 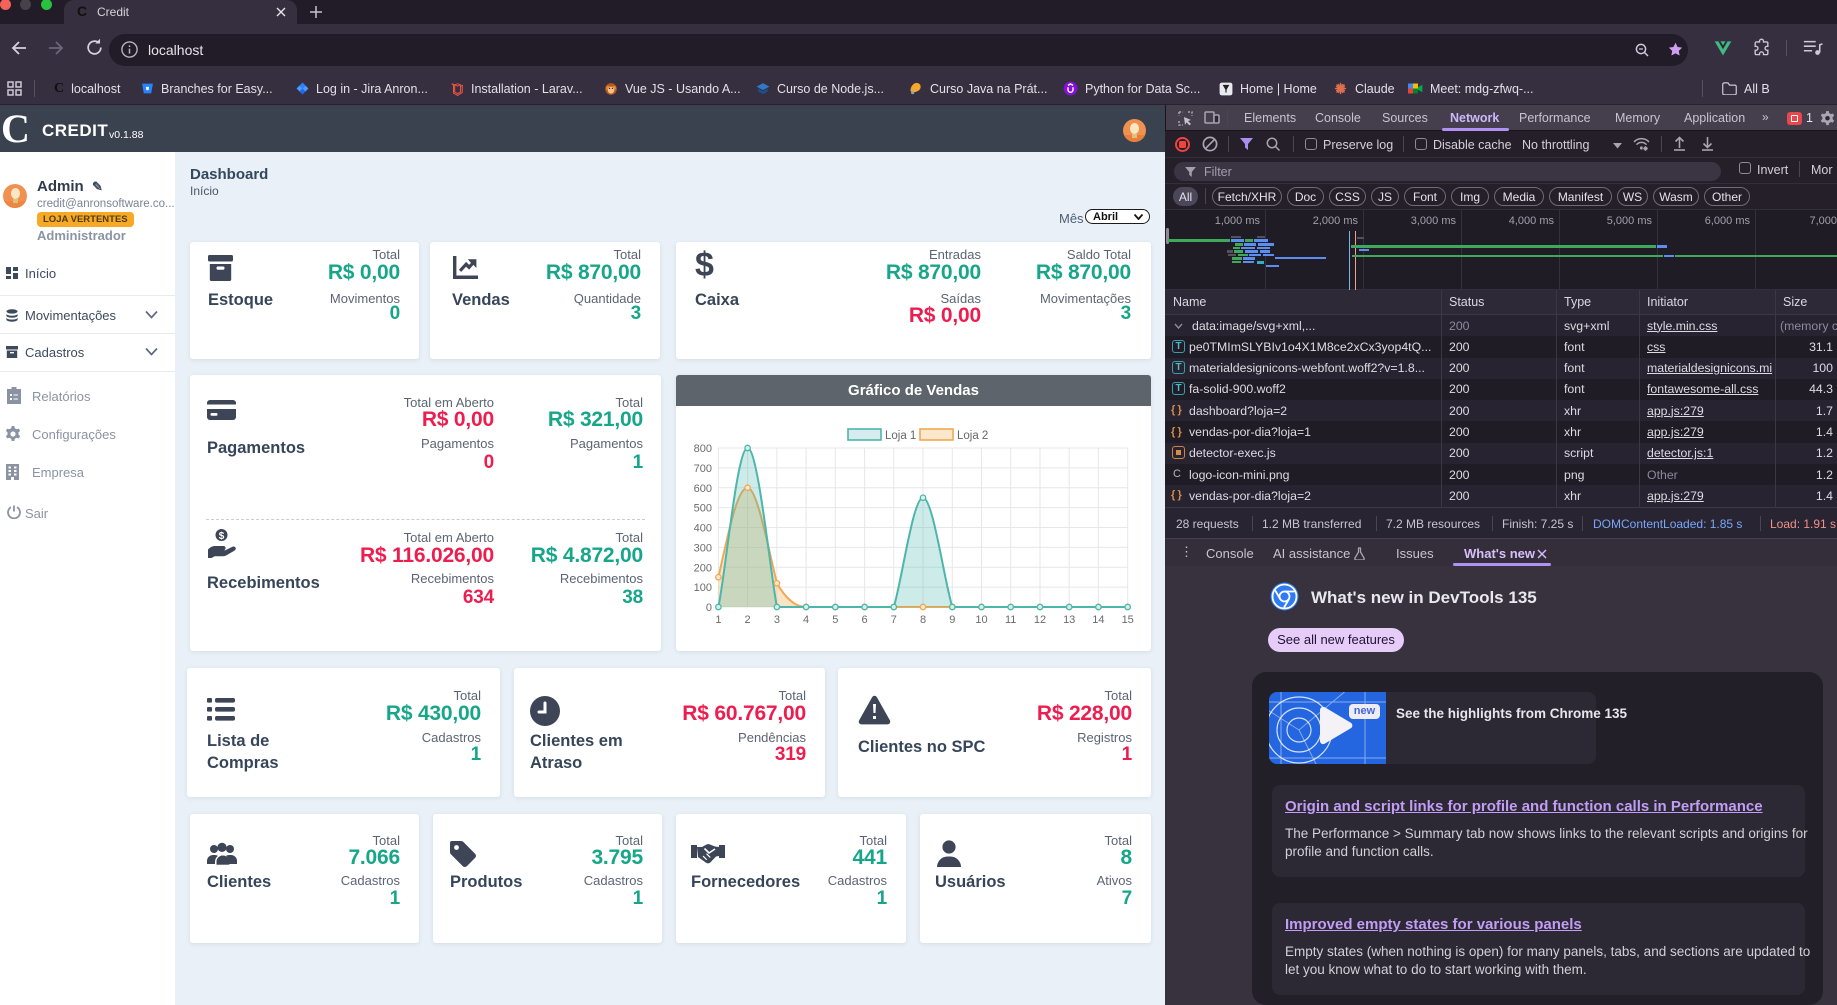 I want to click on svg-text: 600, so click(x=703, y=489).